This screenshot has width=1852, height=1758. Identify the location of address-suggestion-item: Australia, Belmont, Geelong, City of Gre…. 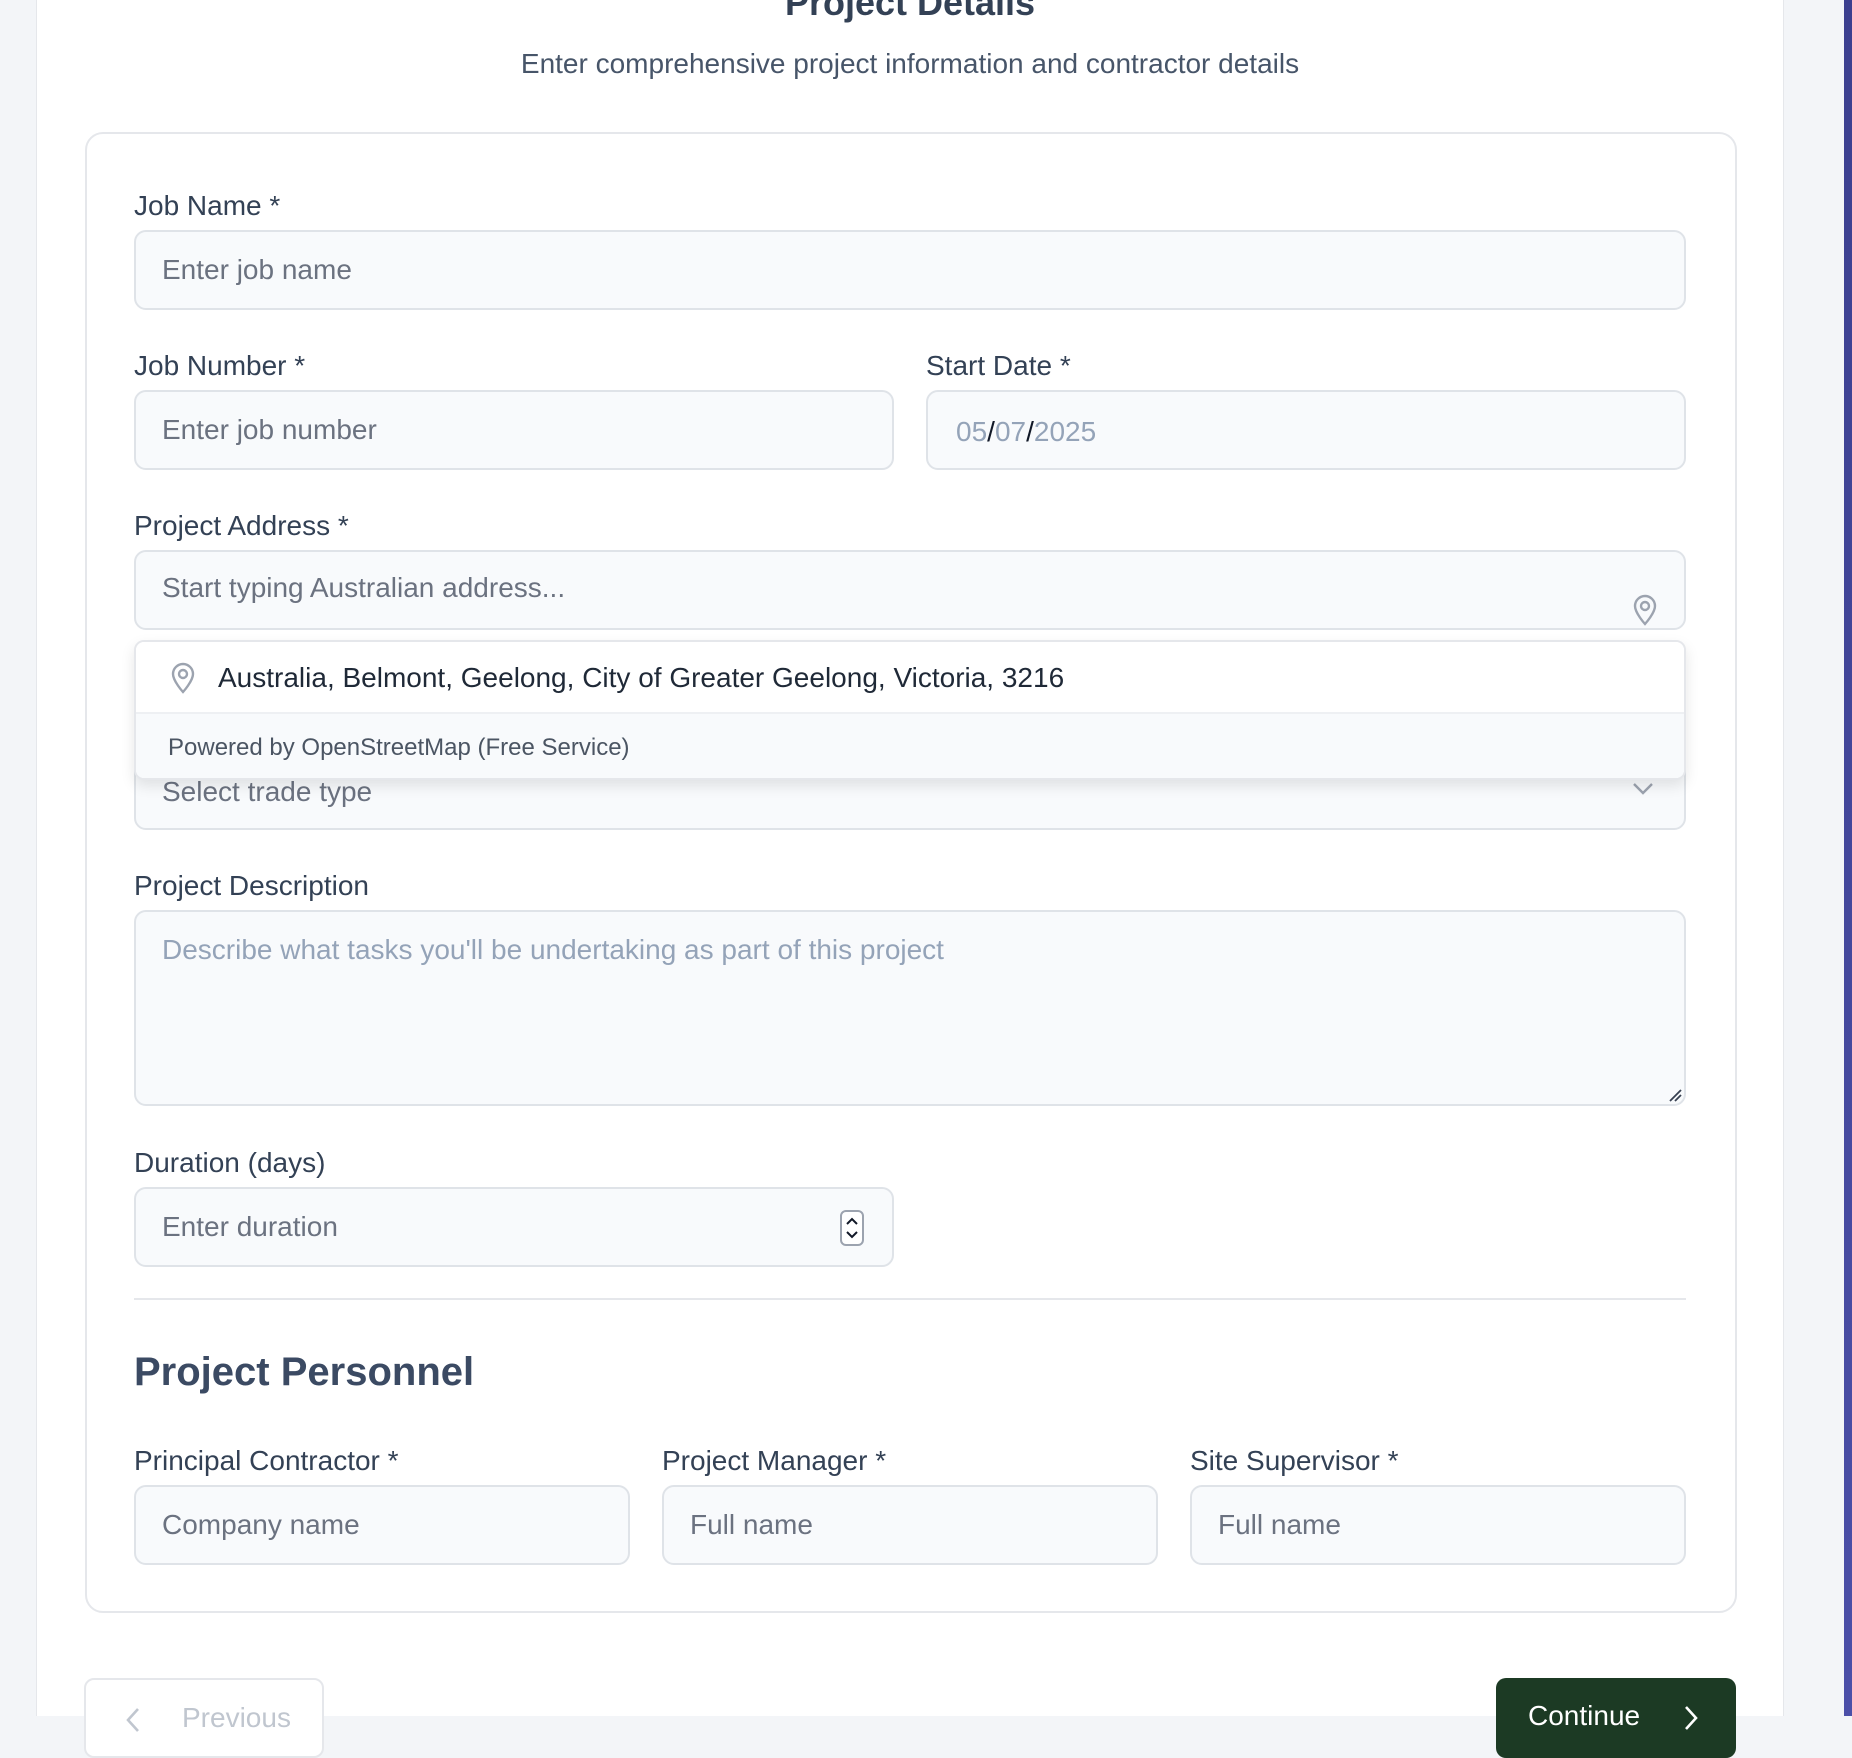
(910, 678).